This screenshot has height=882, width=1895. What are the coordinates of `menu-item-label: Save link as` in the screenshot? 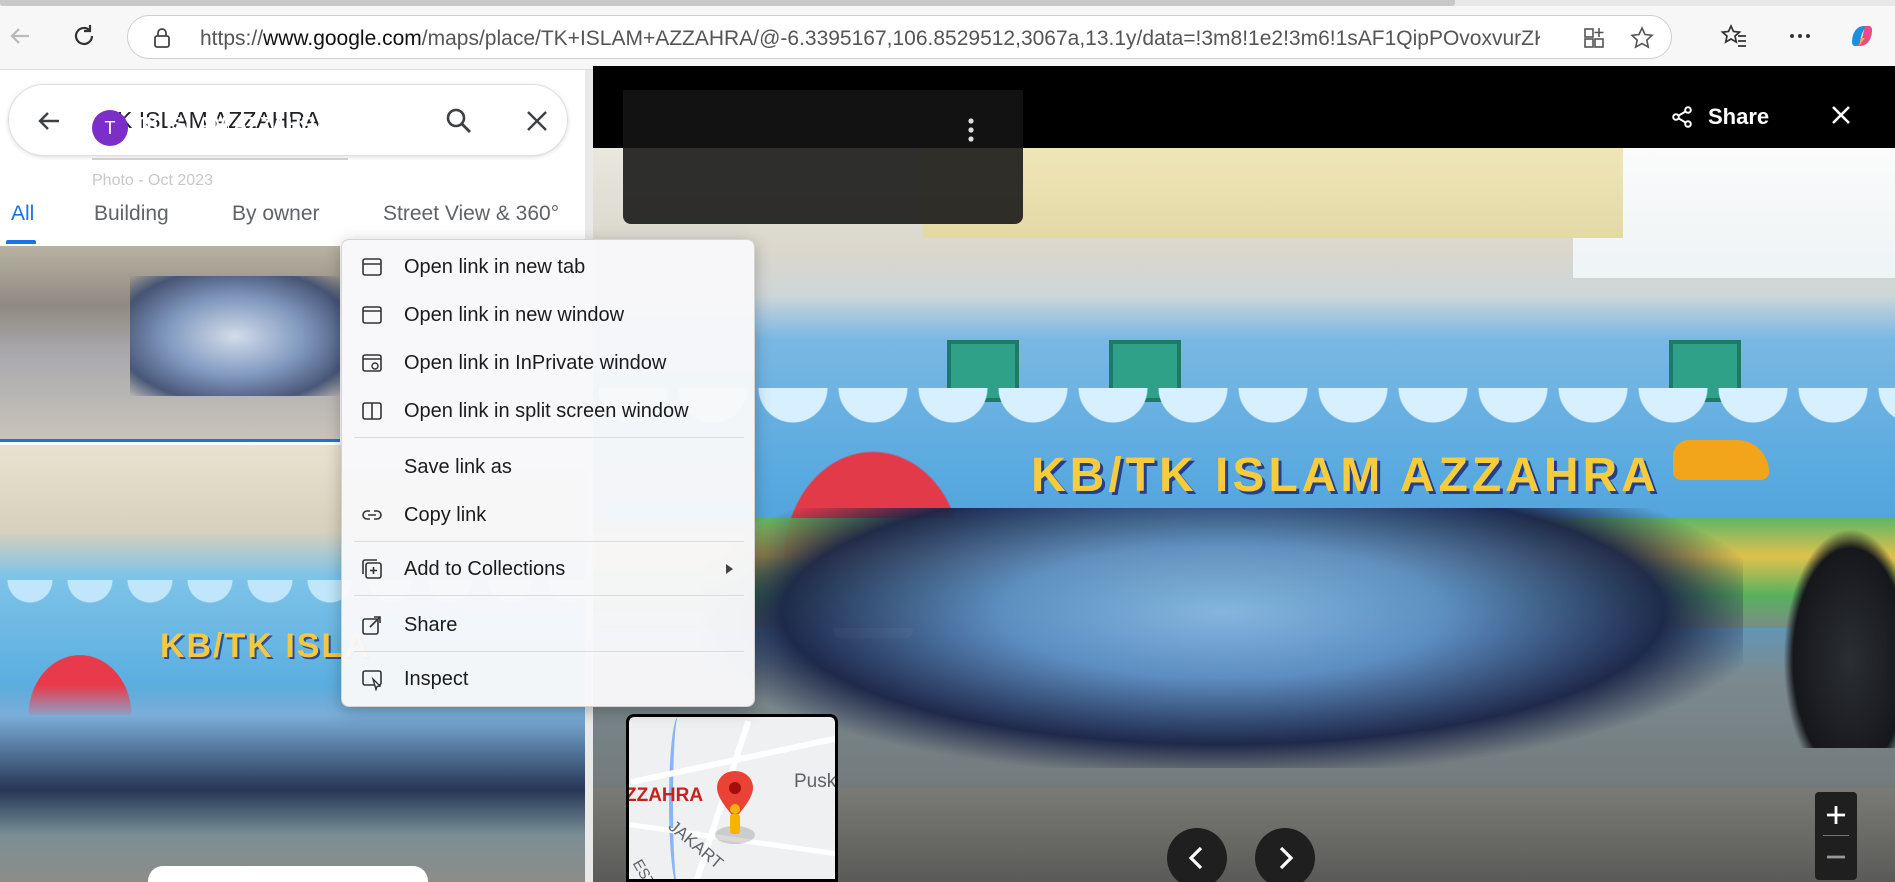 It's located at (458, 467).